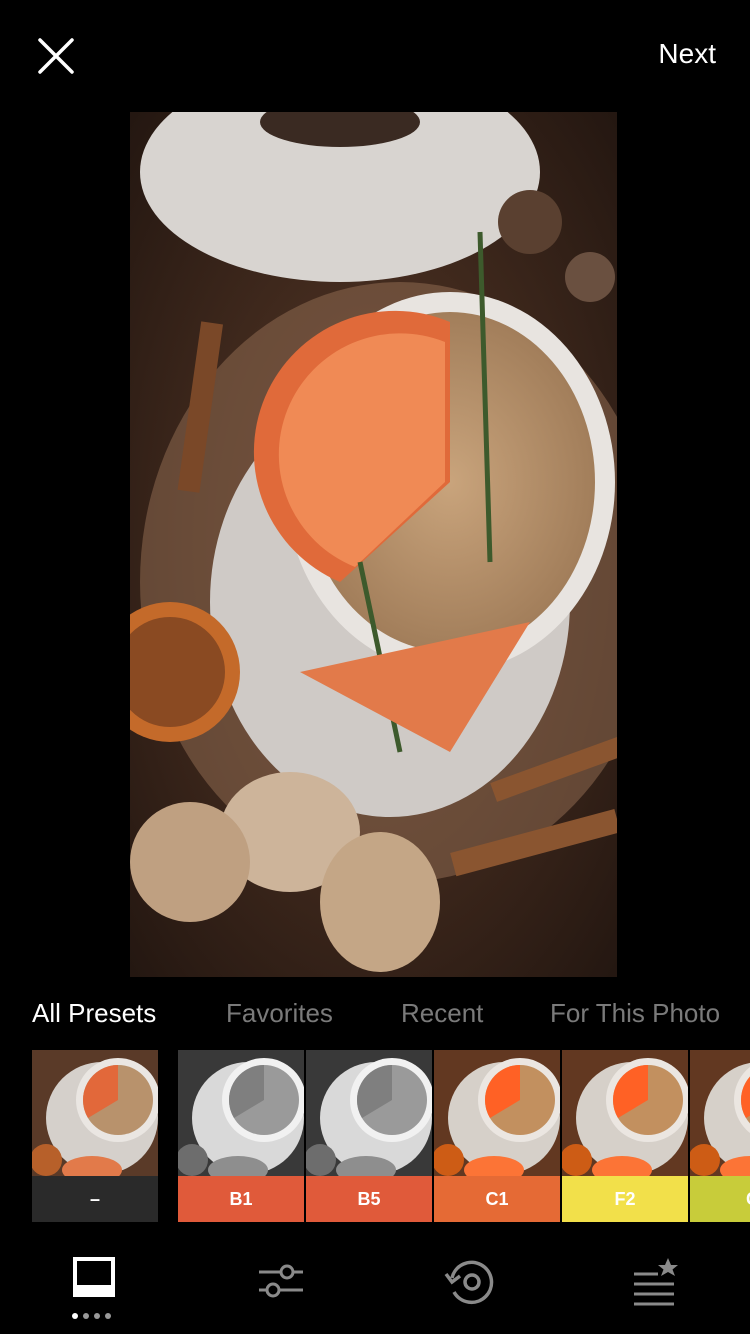 This screenshot has width=750, height=1334. Describe the element at coordinates (375, 1287) in the screenshot. I see `bottom-toolbar` at that location.